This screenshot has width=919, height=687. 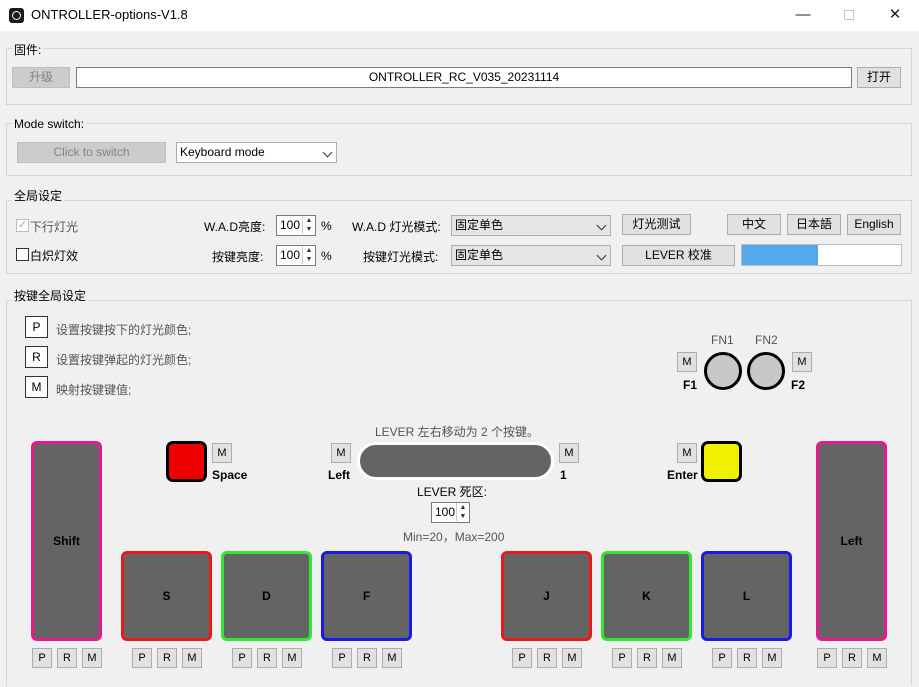 What do you see at coordinates (341, 453) in the screenshot?
I see `lever-left-map-button: M` at bounding box center [341, 453].